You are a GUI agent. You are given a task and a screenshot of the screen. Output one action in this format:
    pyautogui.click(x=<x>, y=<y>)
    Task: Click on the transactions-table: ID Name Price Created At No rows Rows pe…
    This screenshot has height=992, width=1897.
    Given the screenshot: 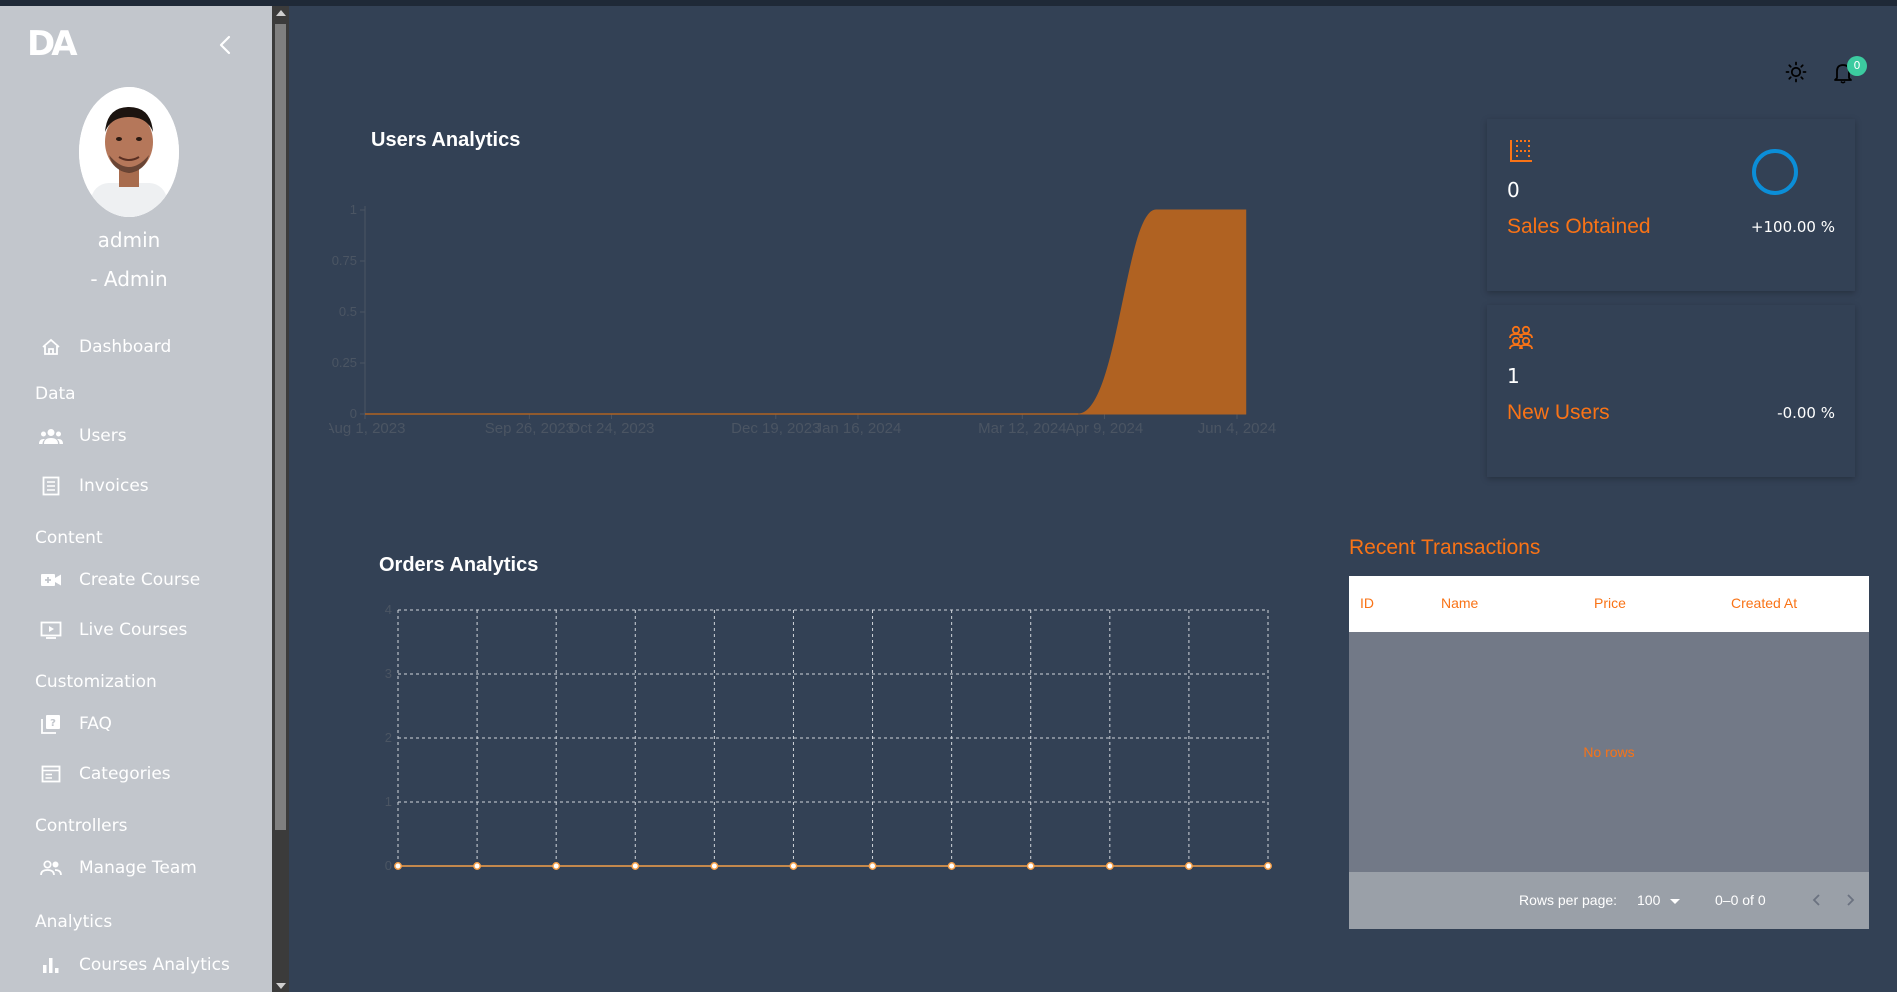 What is the action you would take?
    pyautogui.click(x=1609, y=752)
    